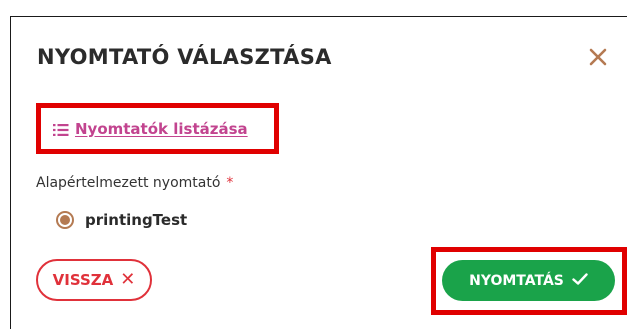  What do you see at coordinates (598, 57) in the screenshot?
I see `close-icon` at bounding box center [598, 57].